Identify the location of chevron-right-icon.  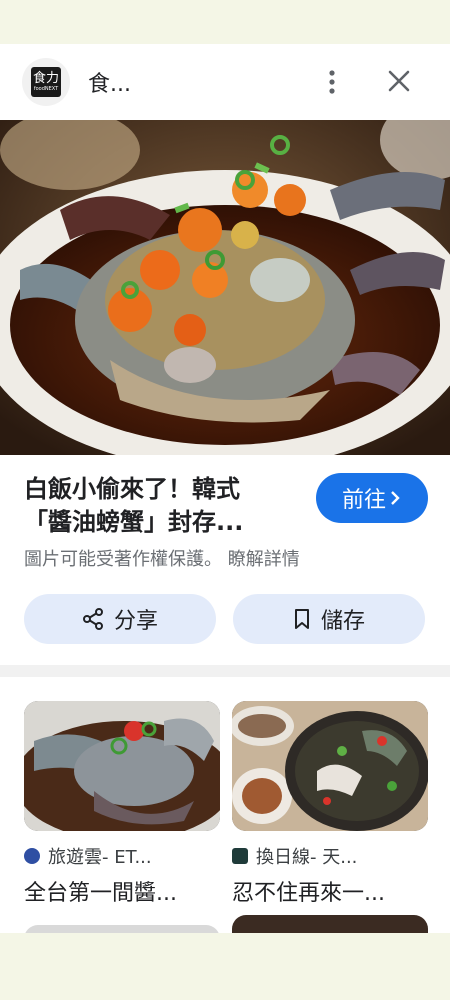
(395, 498).